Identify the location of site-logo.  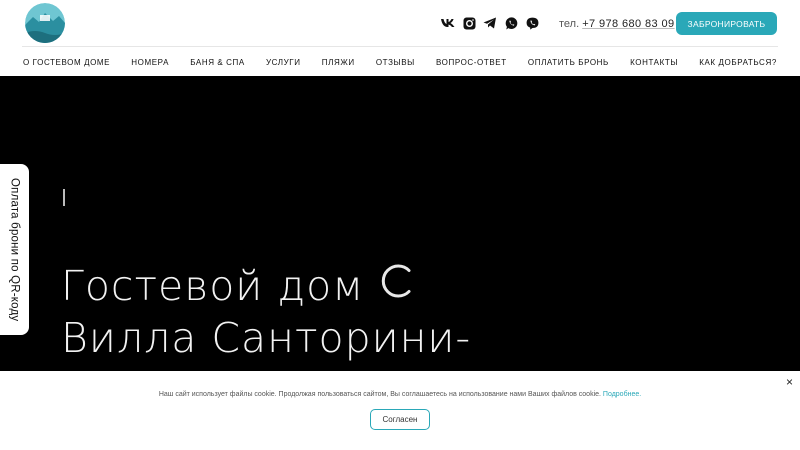
(45, 23).